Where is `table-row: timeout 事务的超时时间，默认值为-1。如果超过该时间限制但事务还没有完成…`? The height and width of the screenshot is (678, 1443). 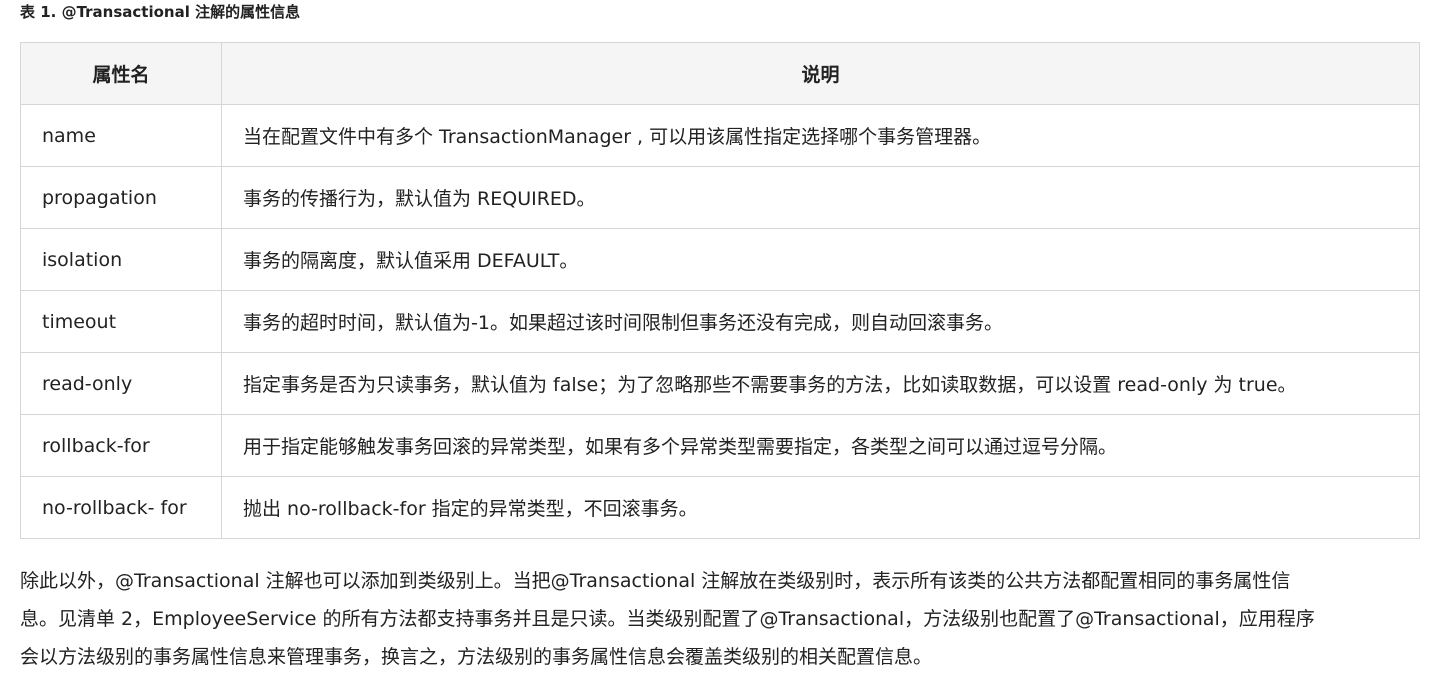 table-row: timeout 事务的超时时间，默认值为-1。如果超过该时间限制但事务还没有完成… is located at coordinates (720, 321).